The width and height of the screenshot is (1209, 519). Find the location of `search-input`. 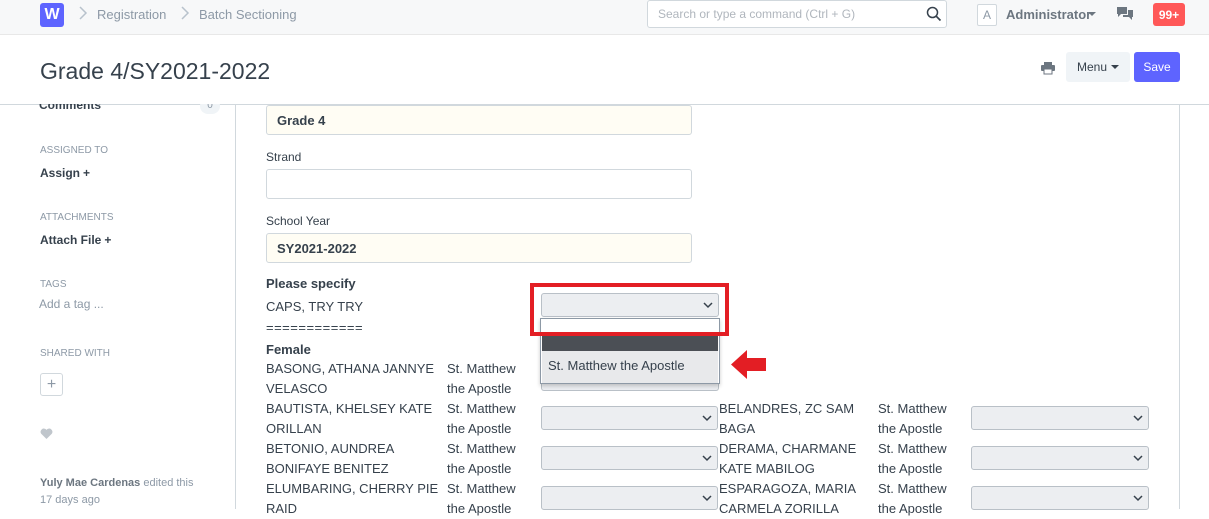

search-input is located at coordinates (784, 14).